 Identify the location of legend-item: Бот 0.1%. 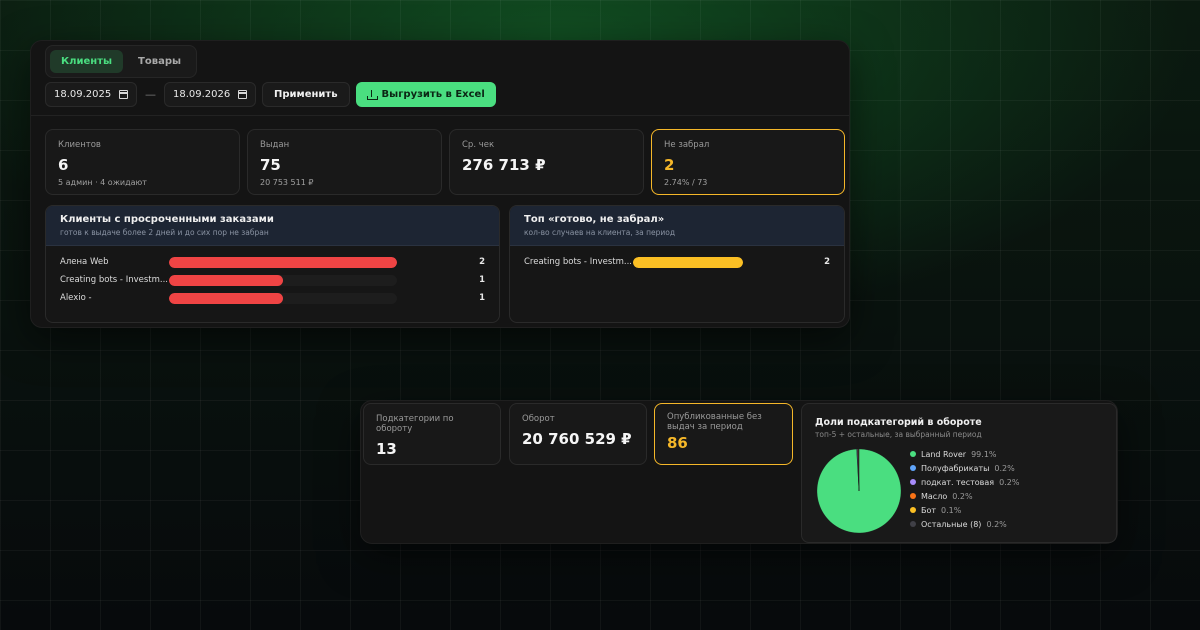
(964, 510).